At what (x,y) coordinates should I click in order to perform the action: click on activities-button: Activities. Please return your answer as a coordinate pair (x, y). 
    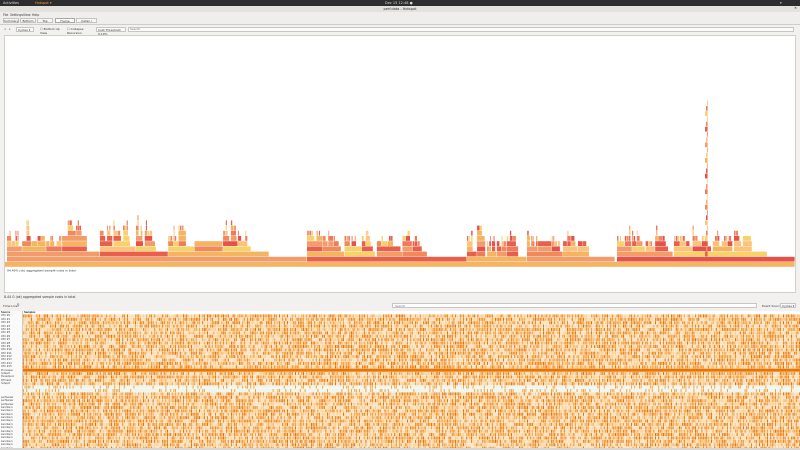
    Looking at the image, I should click on (11, 3).